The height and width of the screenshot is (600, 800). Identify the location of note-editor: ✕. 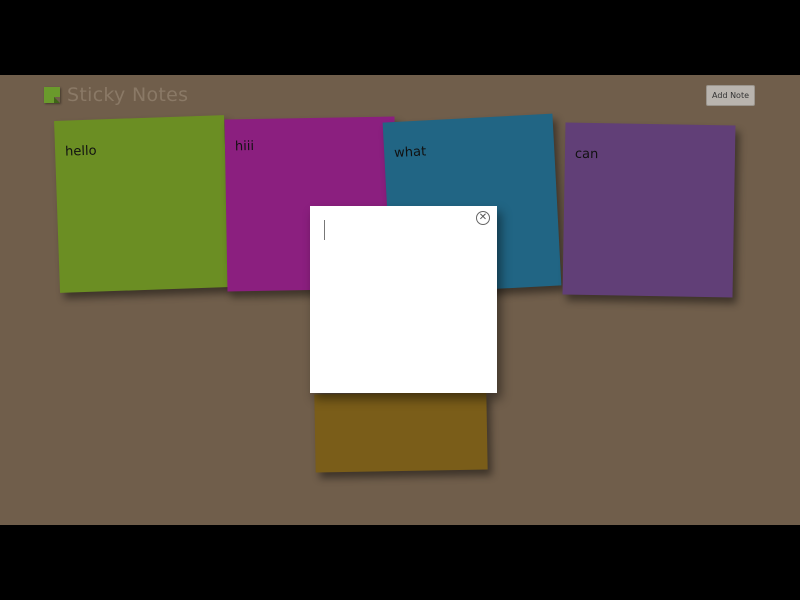
(403, 299).